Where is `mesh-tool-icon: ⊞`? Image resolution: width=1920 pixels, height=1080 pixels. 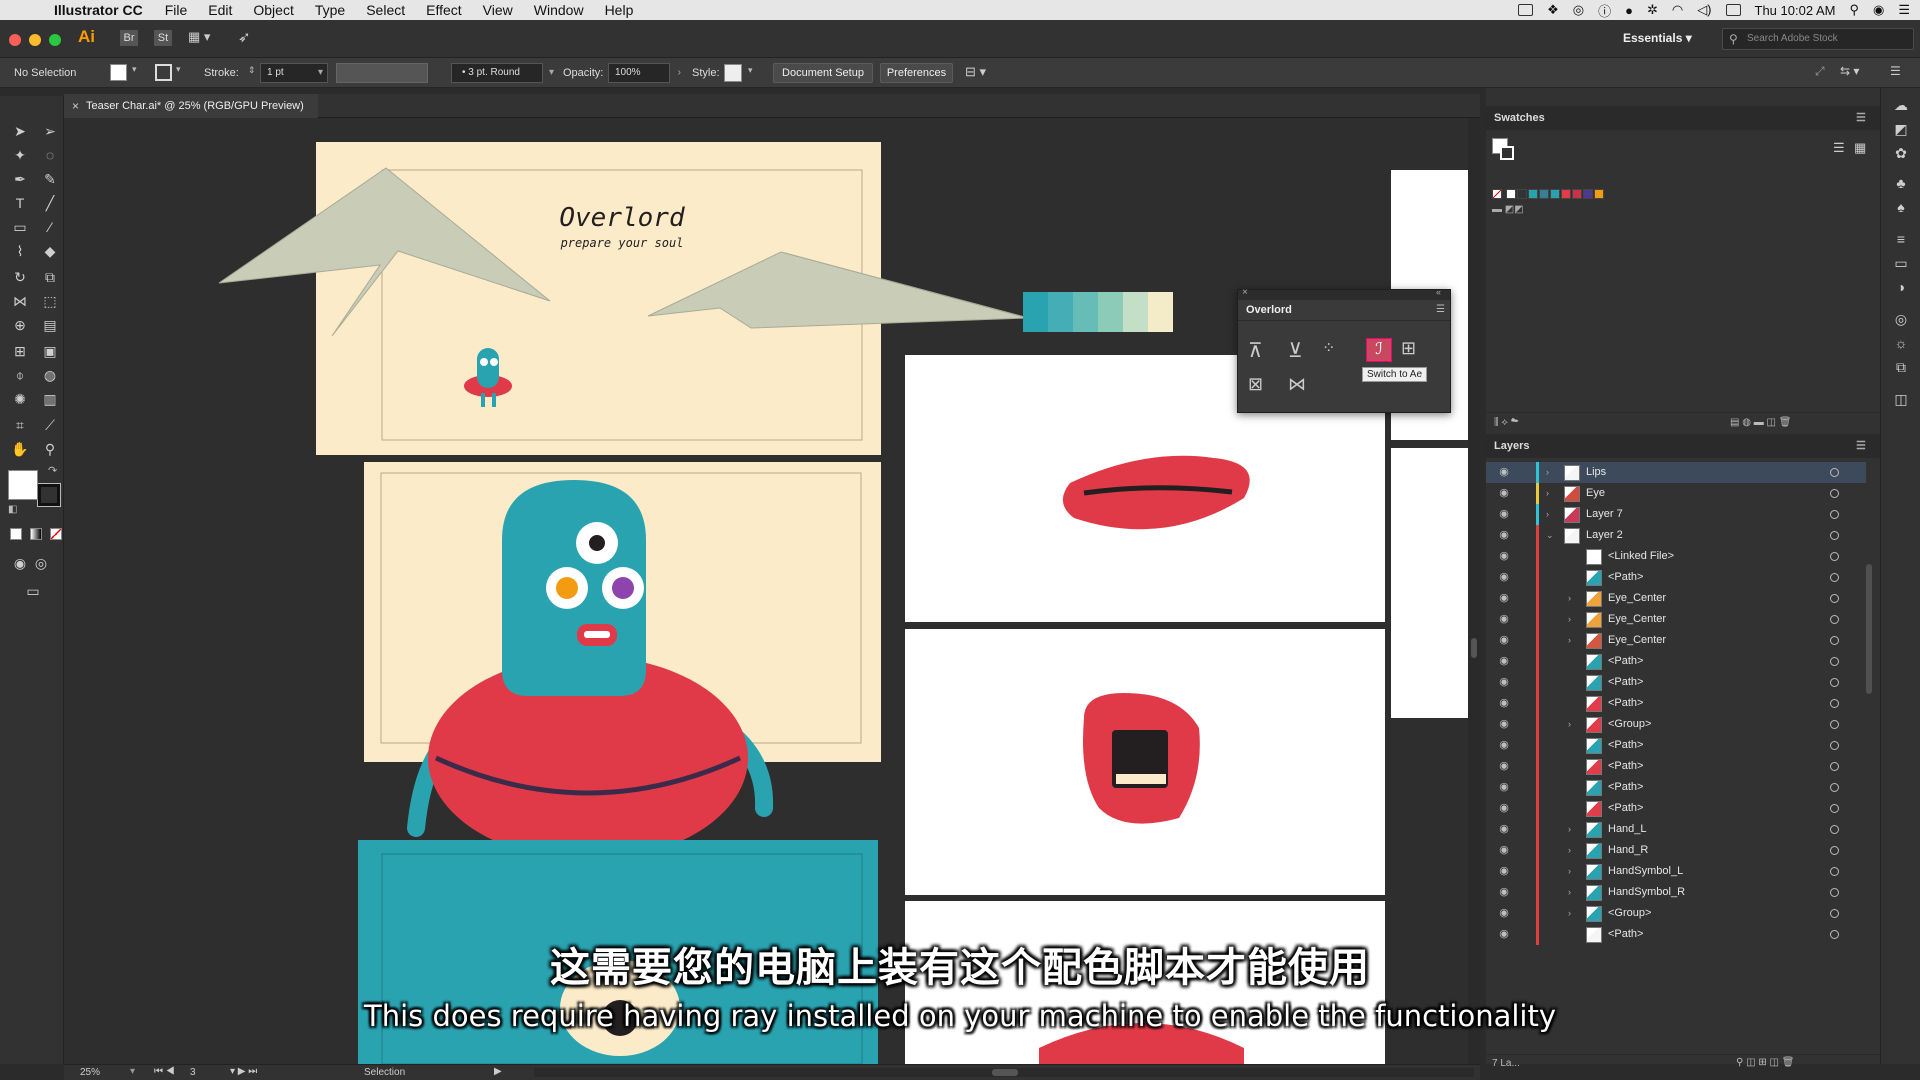
mesh-tool-icon: ⊞ is located at coordinates (20, 351).